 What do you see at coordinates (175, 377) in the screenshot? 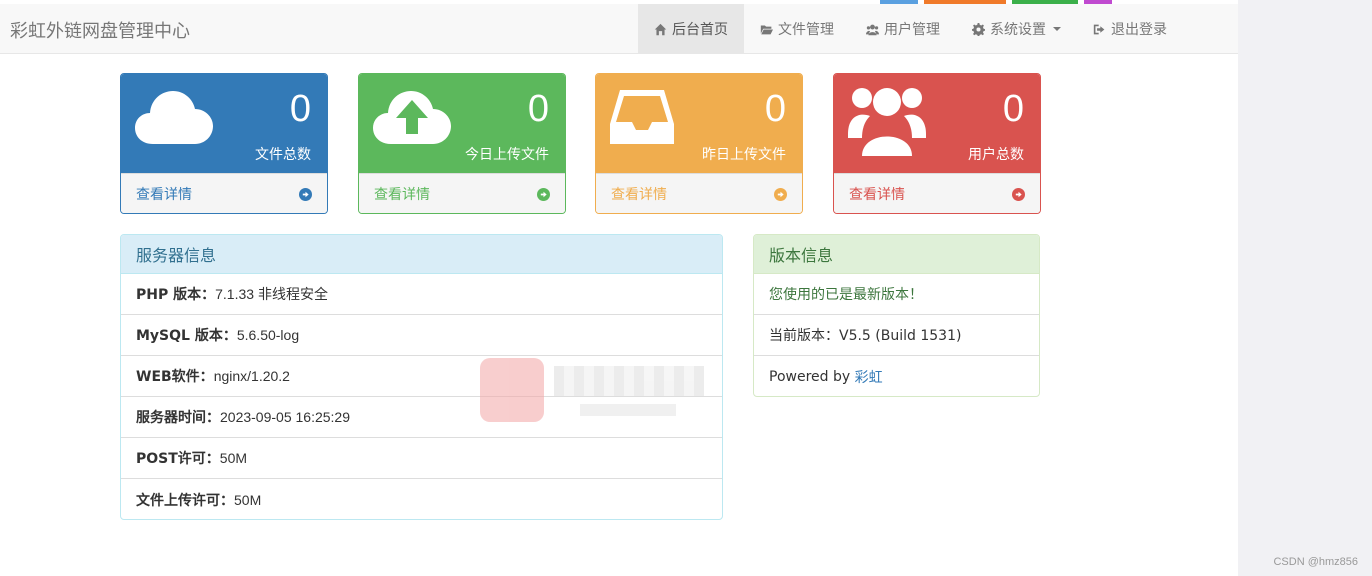
I see `row-key: WEB软件：` at bounding box center [175, 377].